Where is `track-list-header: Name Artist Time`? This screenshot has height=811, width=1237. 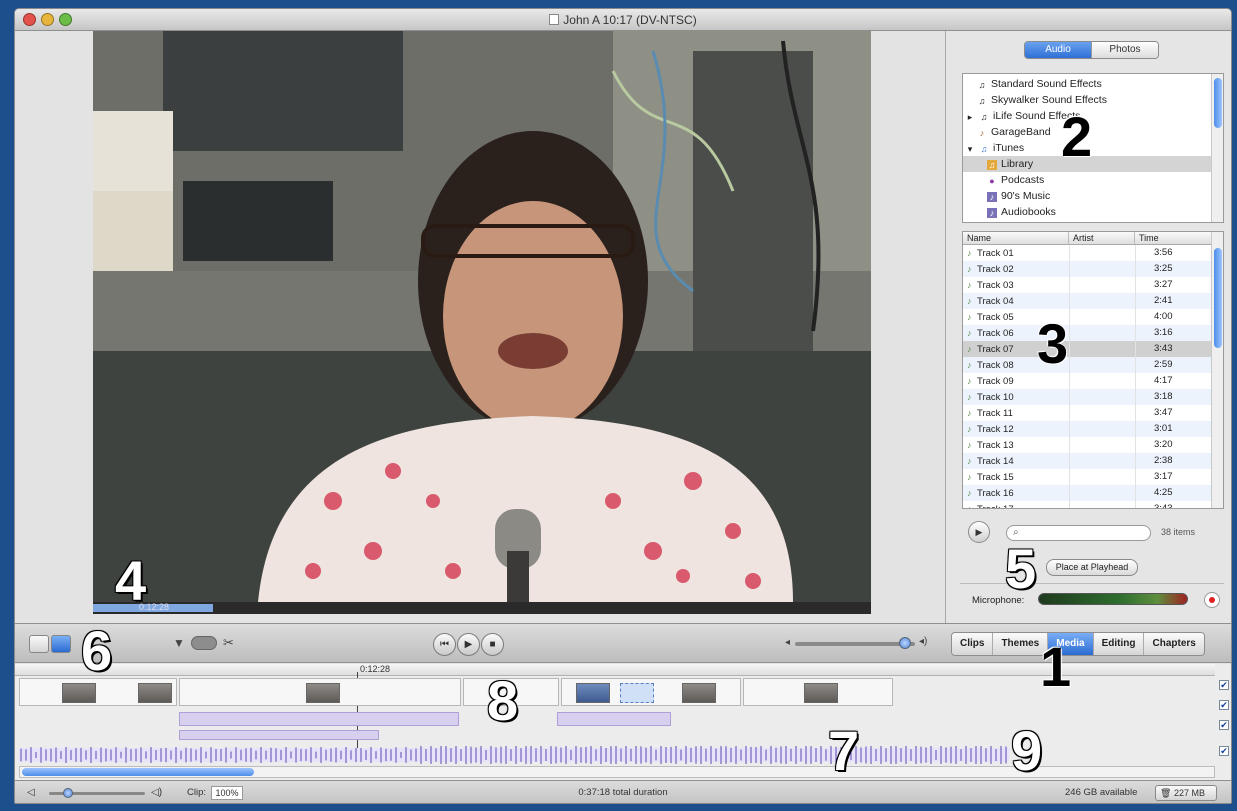
track-list-header: Name Artist Time is located at coordinates (1088, 238).